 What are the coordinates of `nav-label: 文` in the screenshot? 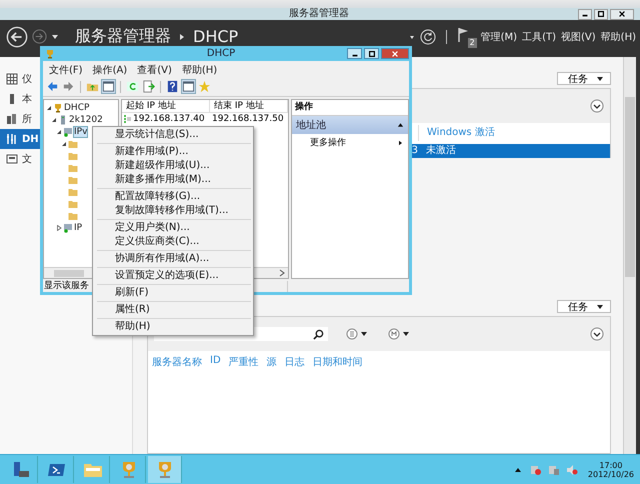 It's located at (27, 159).